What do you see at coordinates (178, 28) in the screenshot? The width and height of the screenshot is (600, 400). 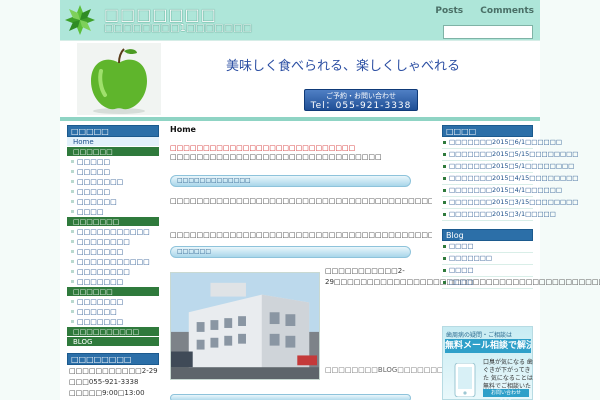 I see `site-subtitle: □□□□□□□□1□□□□□□□` at bounding box center [178, 28].